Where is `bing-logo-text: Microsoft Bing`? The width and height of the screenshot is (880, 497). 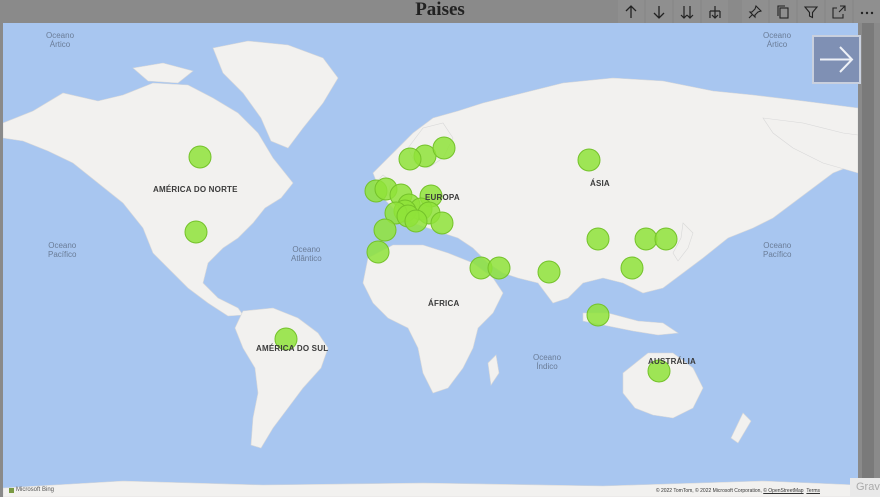 bing-logo-text: Microsoft Bing is located at coordinates (35, 490).